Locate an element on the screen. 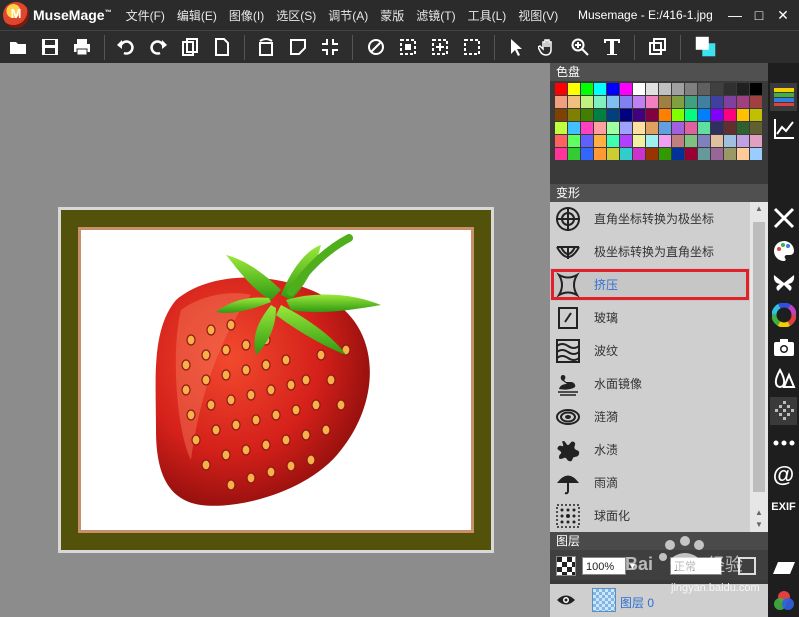 This screenshot has height=617, width=799. undo-icon is located at coordinates (126, 47).